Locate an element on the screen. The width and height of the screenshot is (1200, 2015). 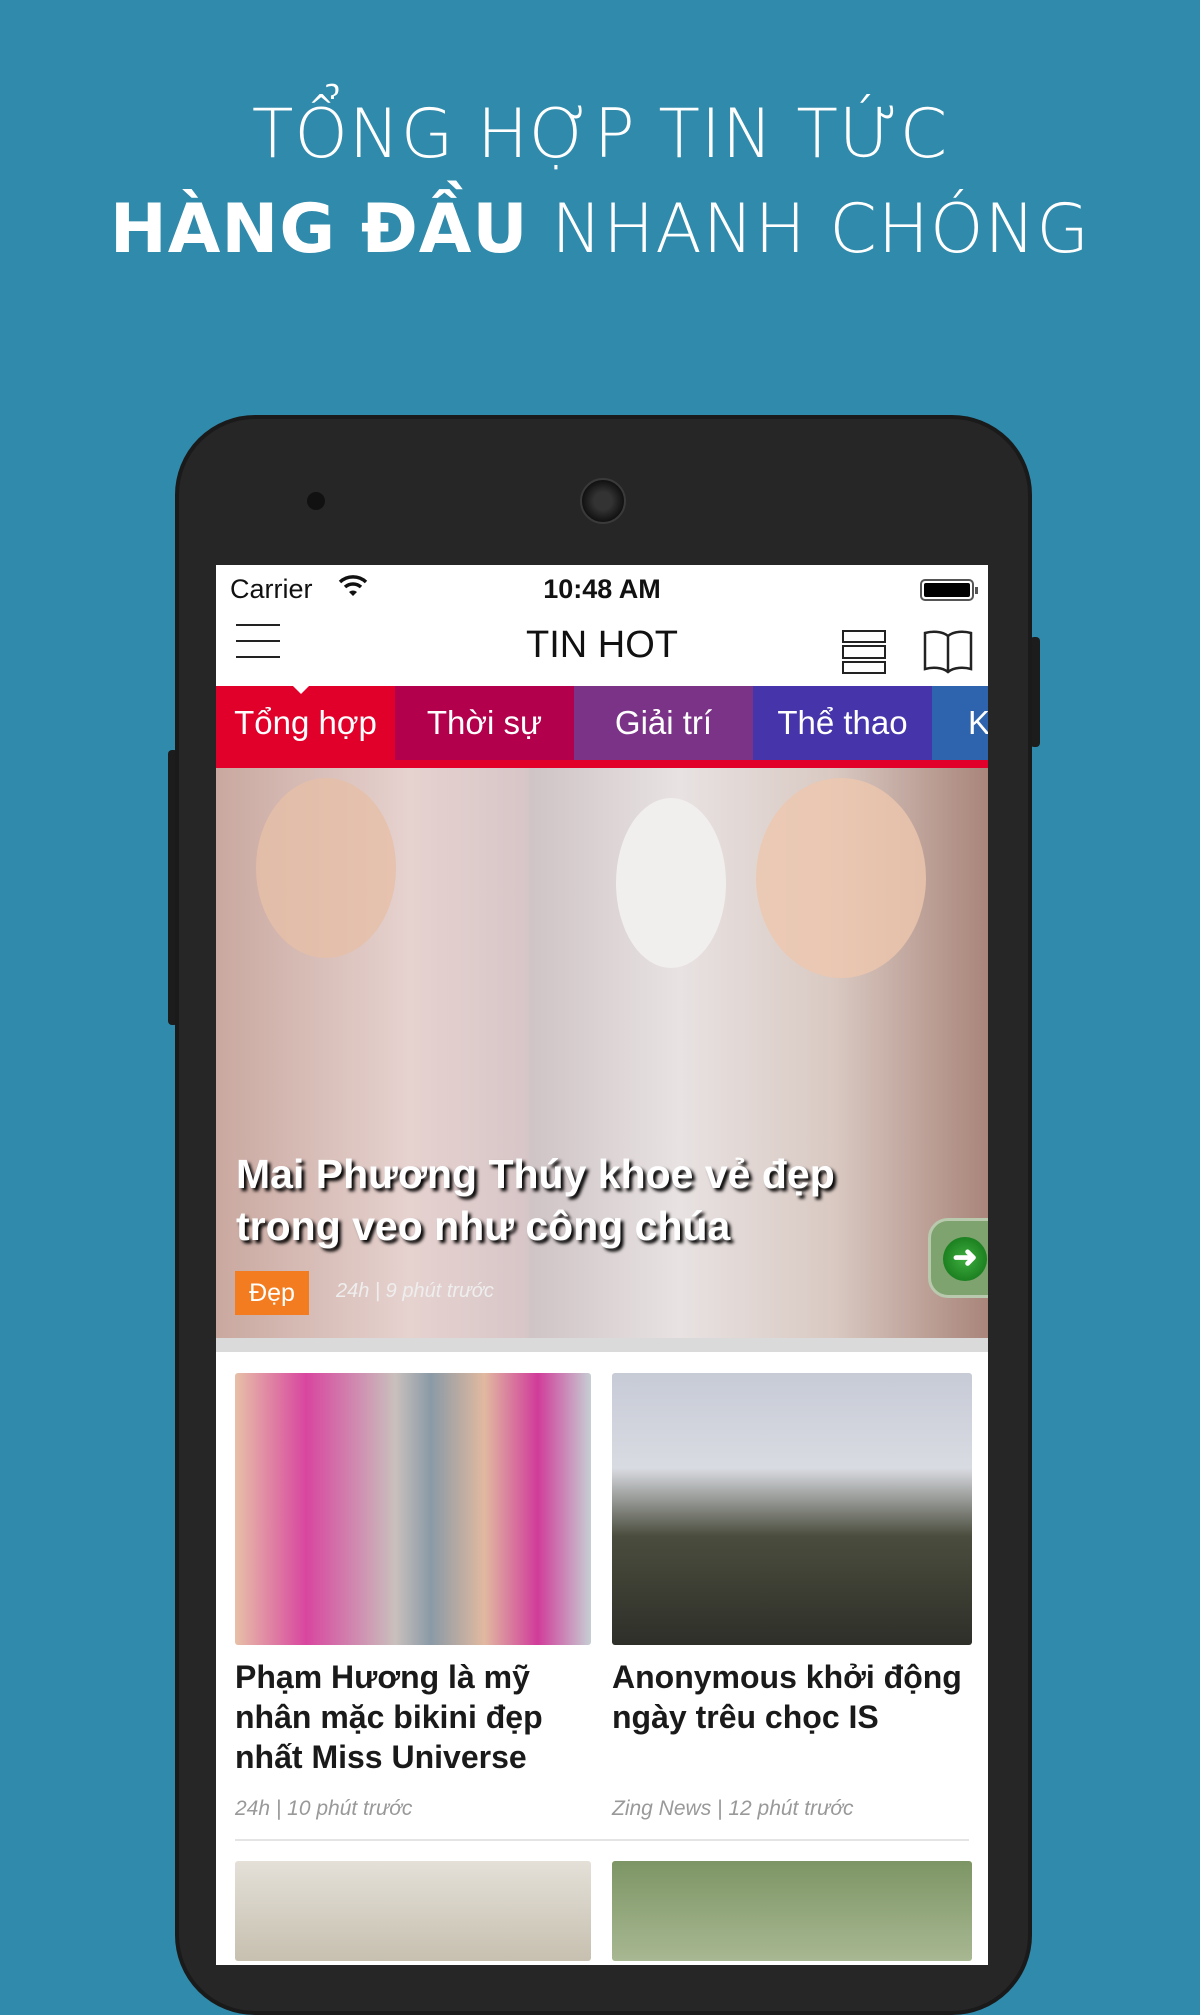
status-bar: Carrier 10:48 AM is located at coordinates (602, 588).